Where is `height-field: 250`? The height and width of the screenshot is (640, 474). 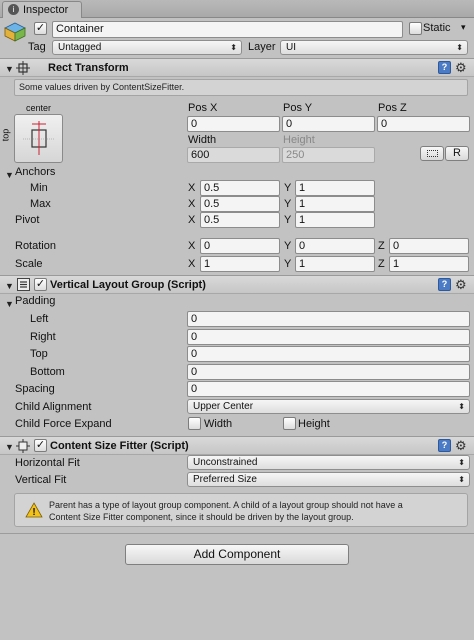 height-field: 250 is located at coordinates (328, 155).